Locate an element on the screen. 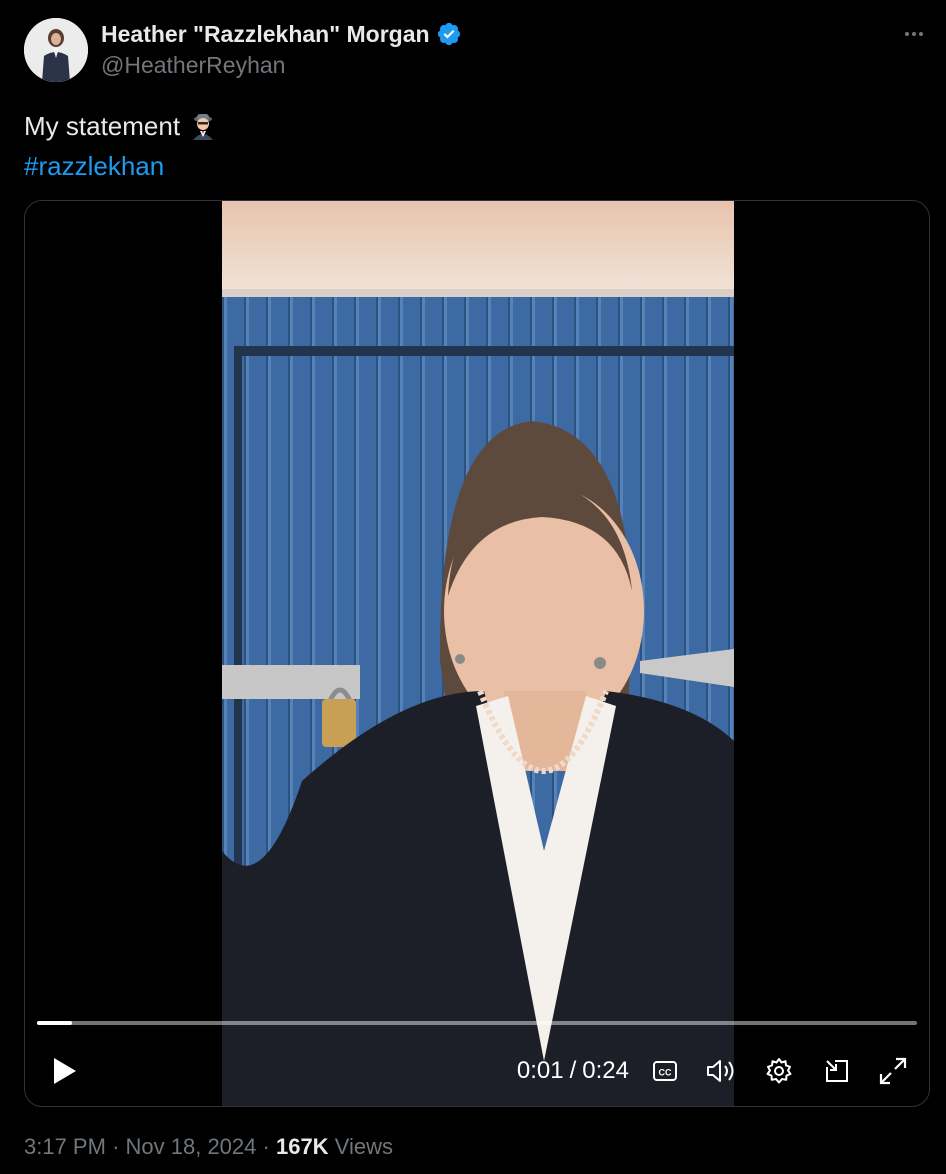 This screenshot has width=946, height=1174. captions-icon: CC is located at coordinates (665, 1071).